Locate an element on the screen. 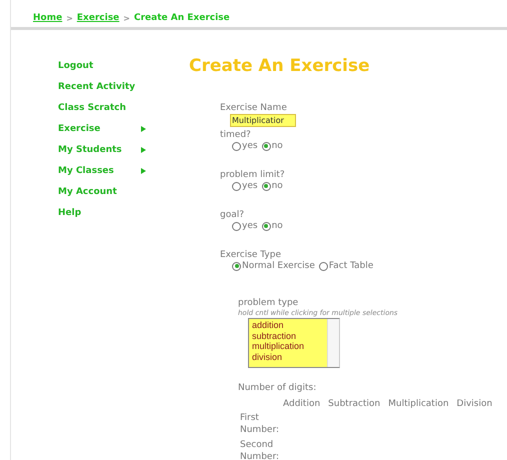 The height and width of the screenshot is (460, 507). breadcrumb-link: Exercise is located at coordinates (98, 18).